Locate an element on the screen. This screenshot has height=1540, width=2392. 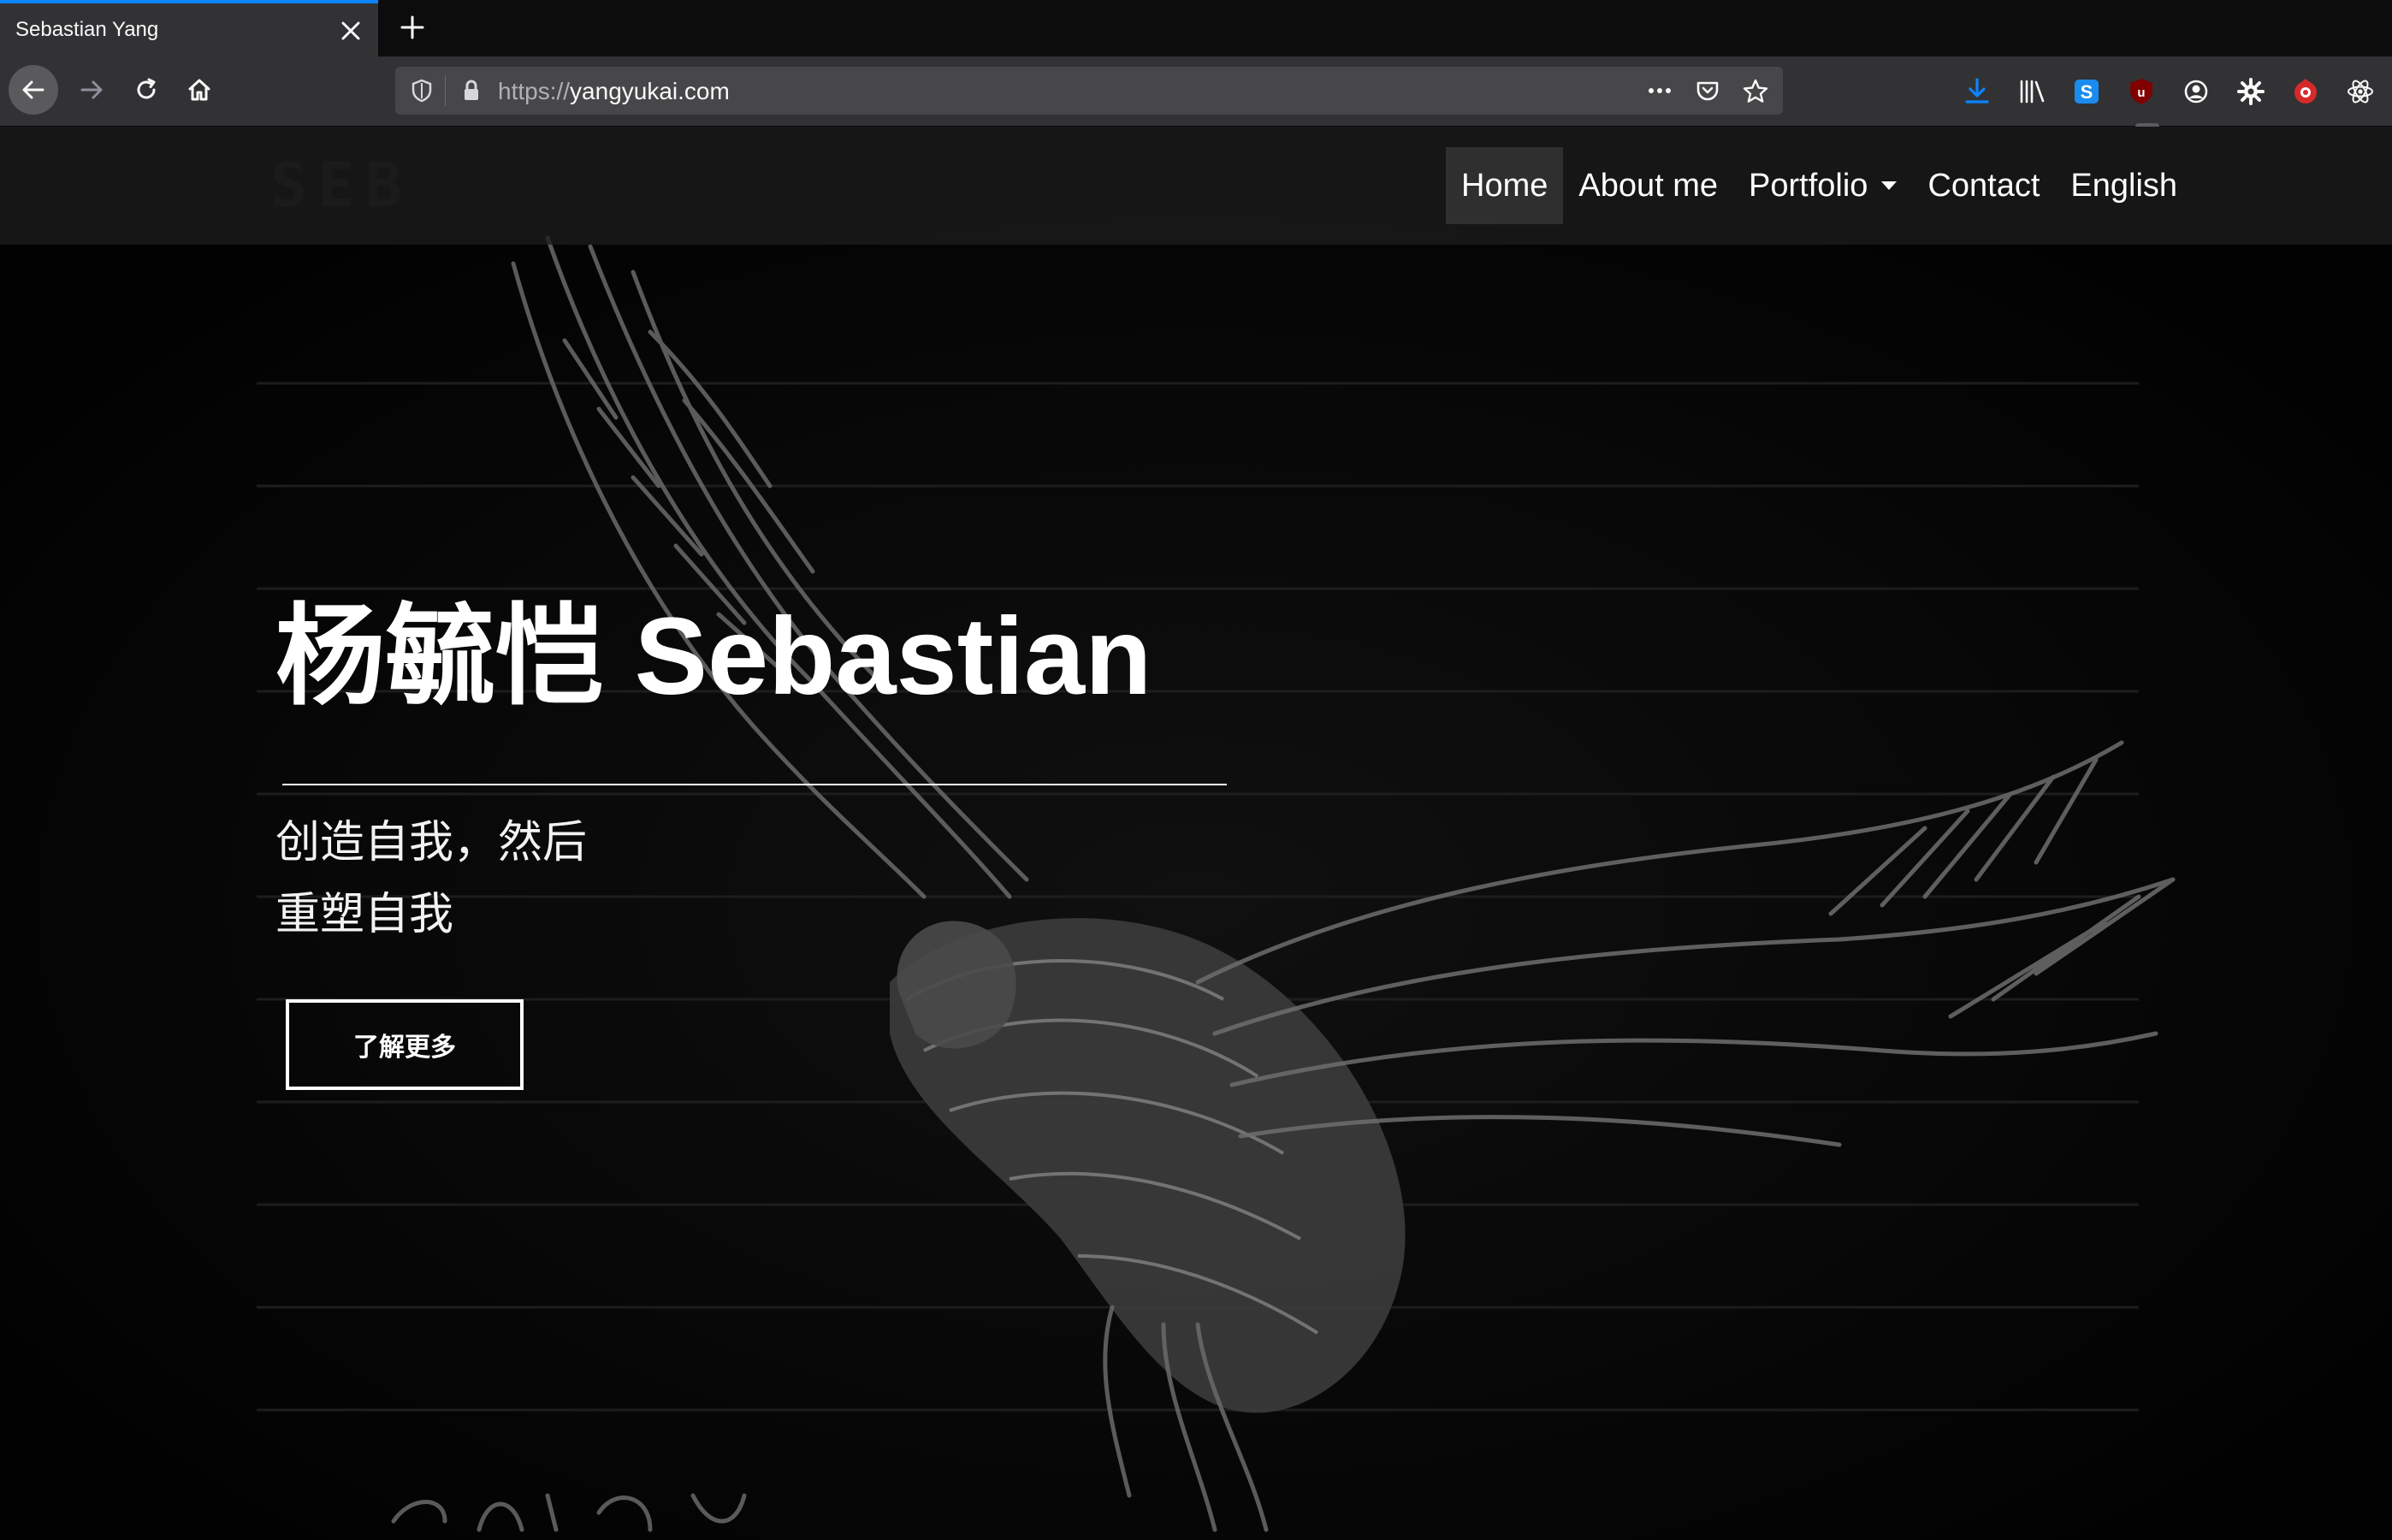
reload-icon is located at coordinates (146, 88).